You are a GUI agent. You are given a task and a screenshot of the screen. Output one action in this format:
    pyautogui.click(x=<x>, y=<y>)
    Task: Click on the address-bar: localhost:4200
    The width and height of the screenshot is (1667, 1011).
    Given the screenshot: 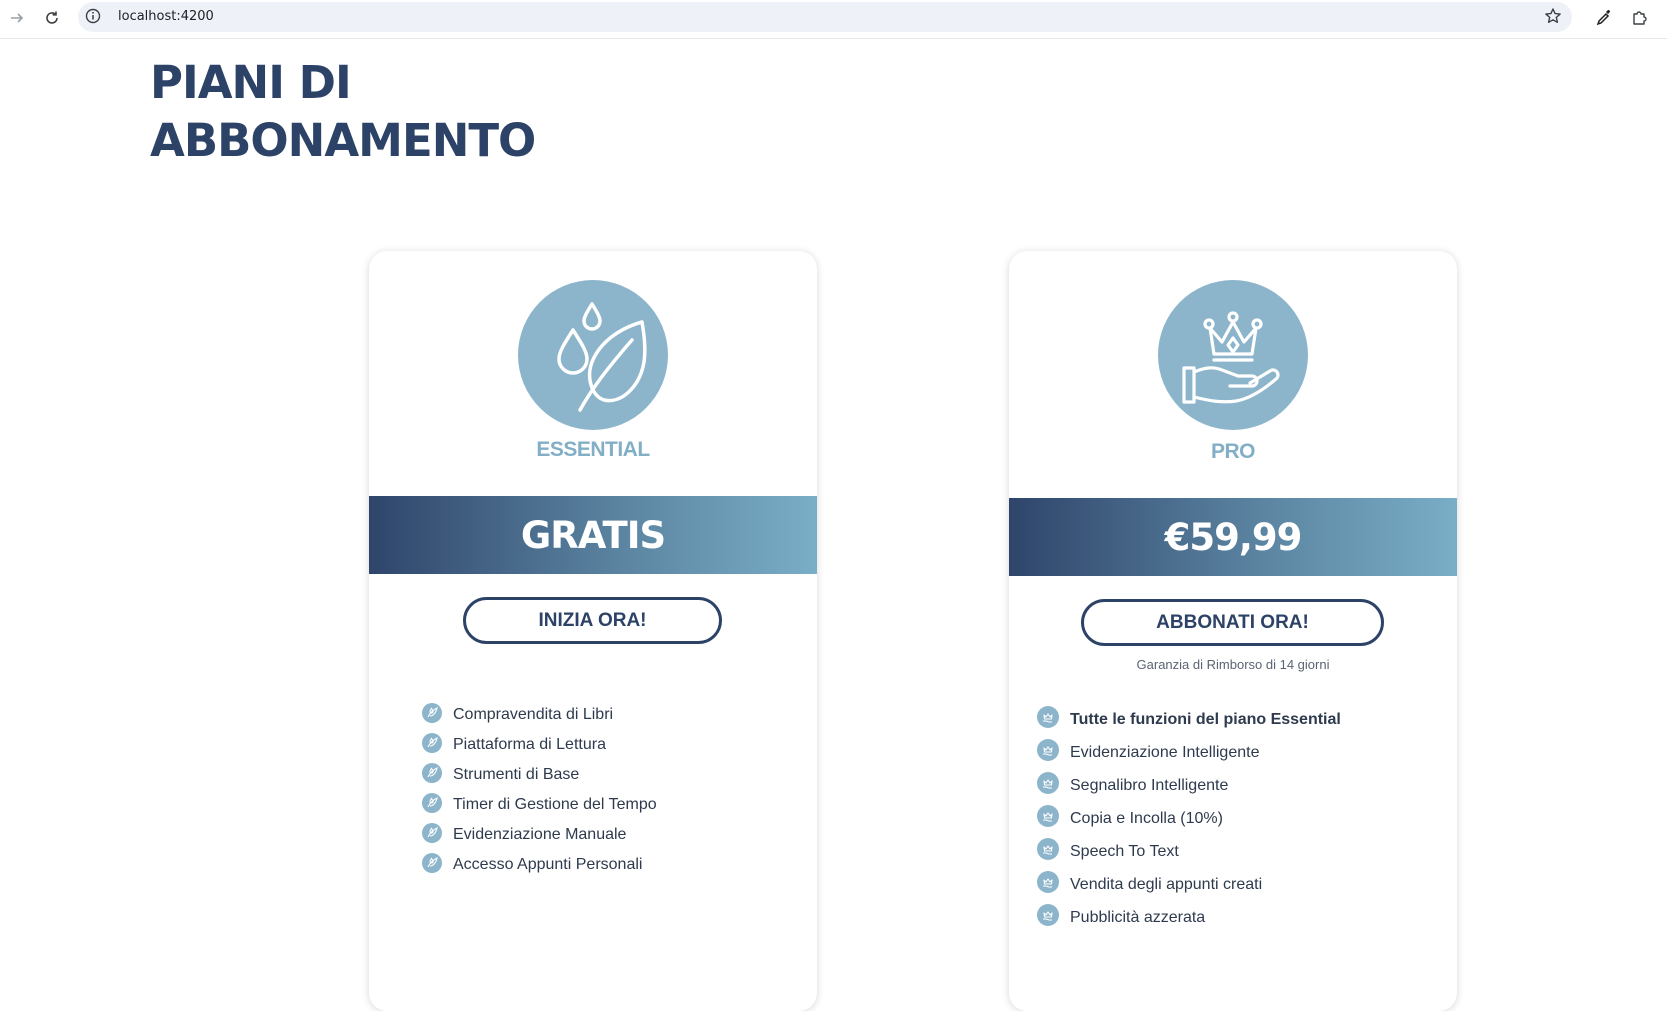 What is the action you would take?
    pyautogui.click(x=825, y=17)
    